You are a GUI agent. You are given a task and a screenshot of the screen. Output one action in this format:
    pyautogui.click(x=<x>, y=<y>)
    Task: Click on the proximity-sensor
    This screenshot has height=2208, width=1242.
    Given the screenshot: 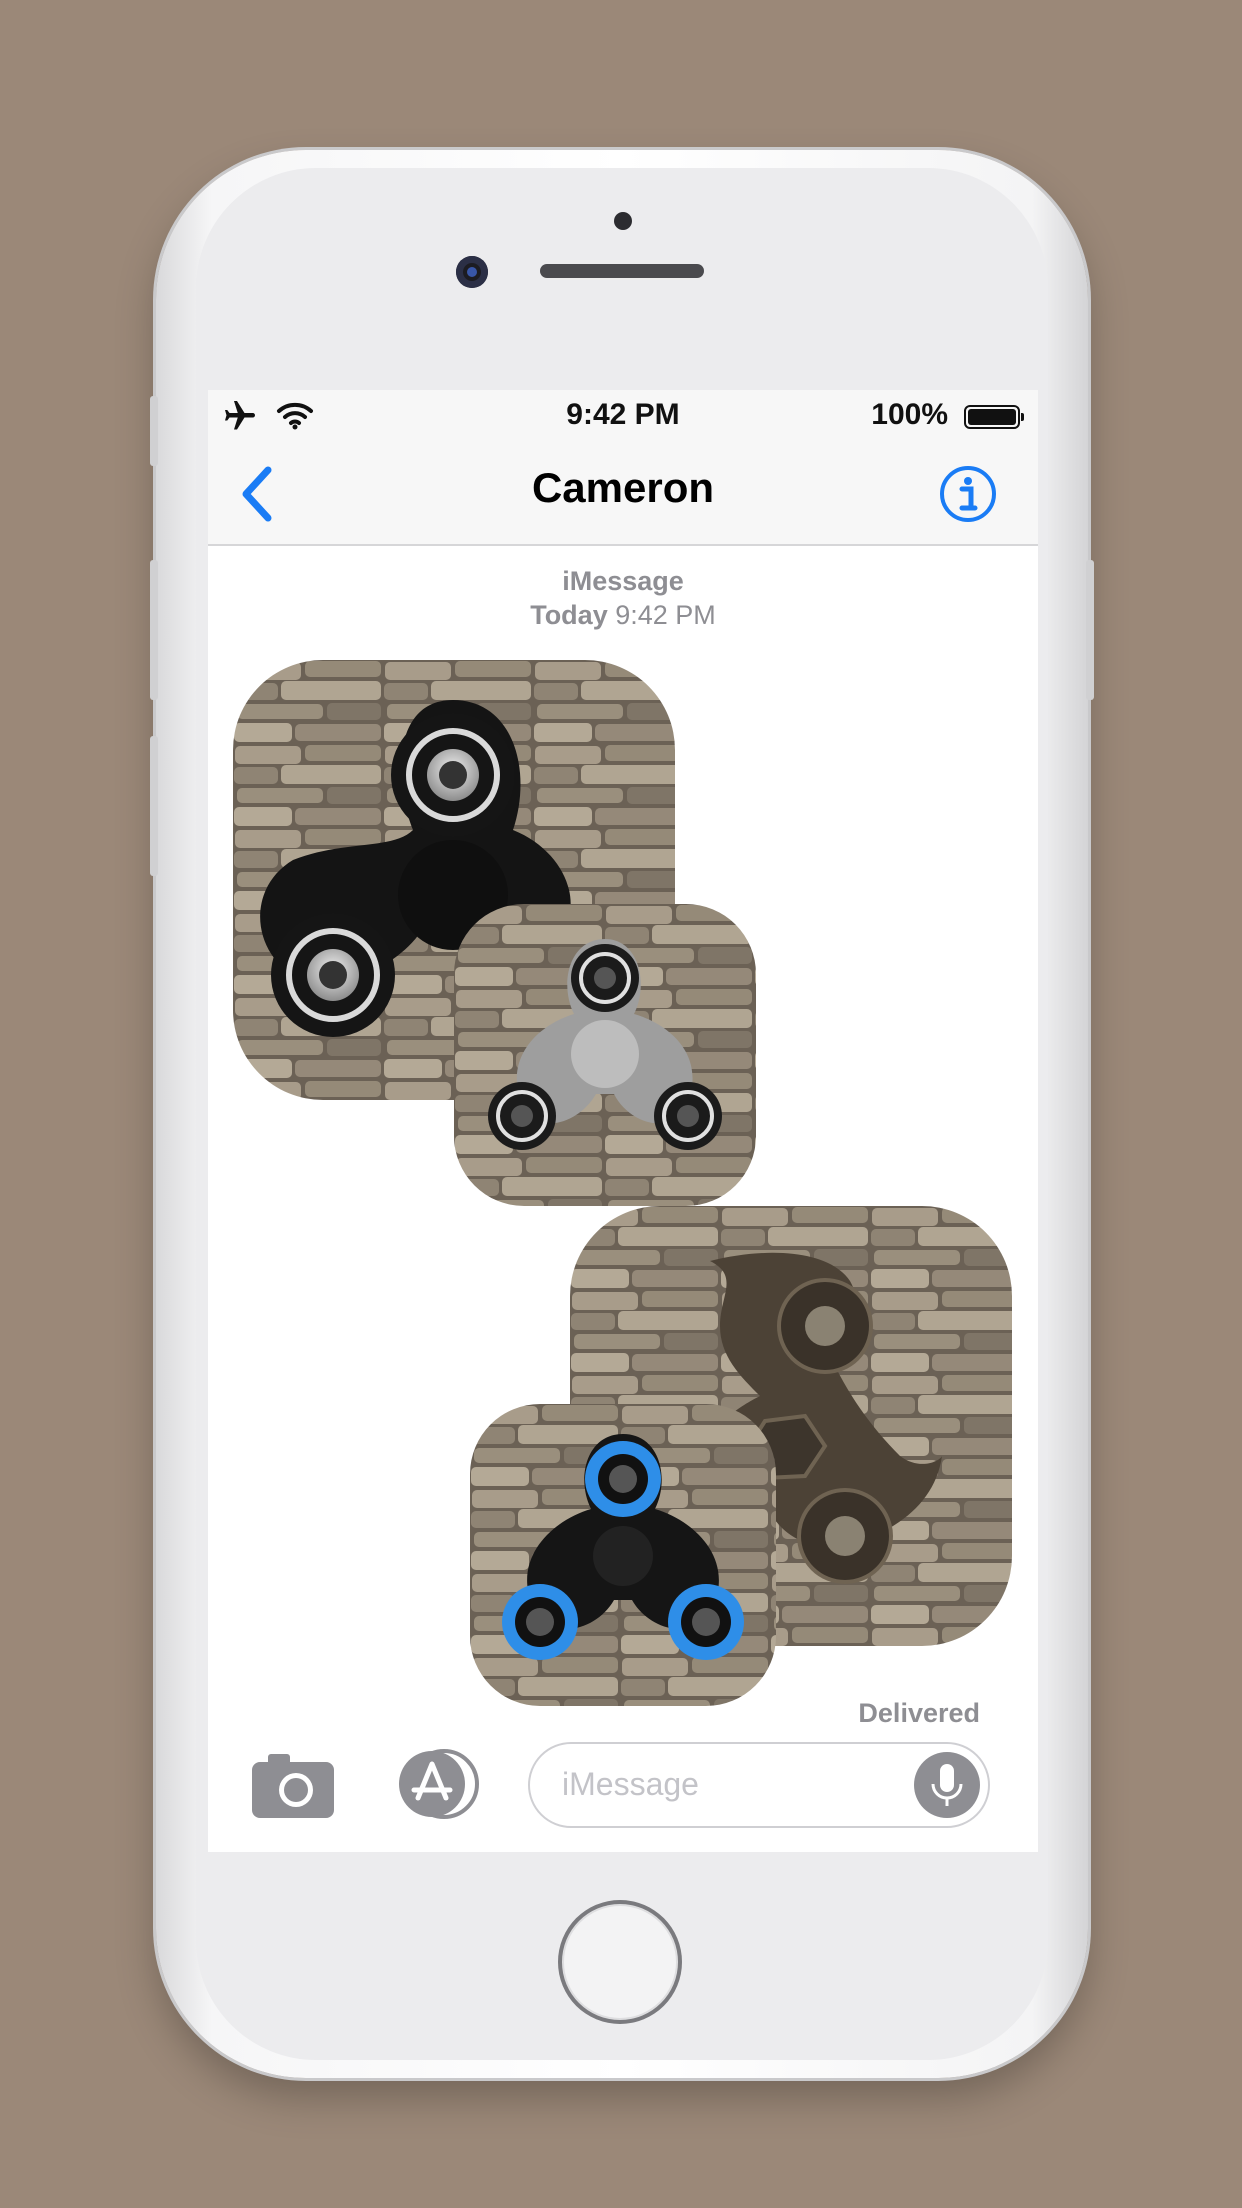 What is the action you would take?
    pyautogui.click(x=623, y=221)
    